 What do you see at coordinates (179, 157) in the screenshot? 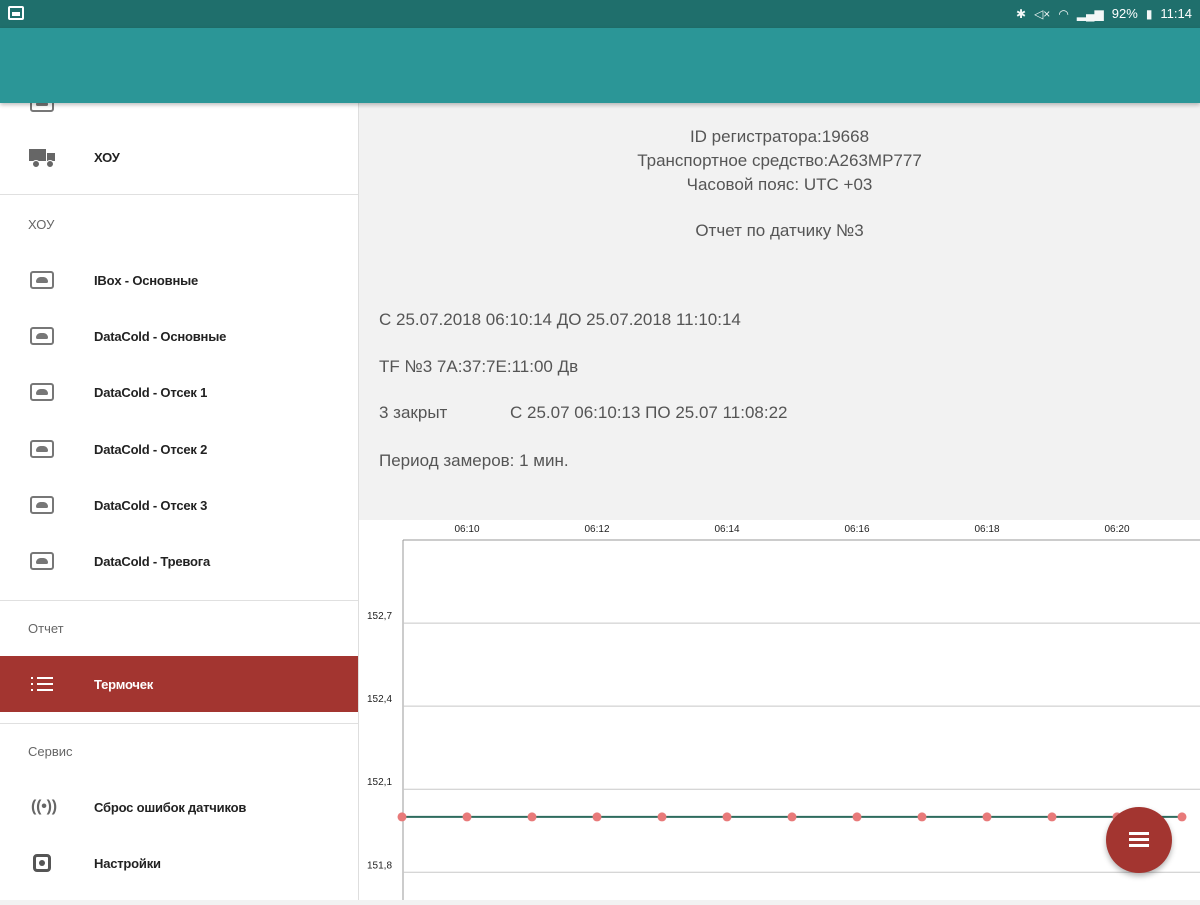
I see `drawer-item-hou: ХОУ` at bounding box center [179, 157].